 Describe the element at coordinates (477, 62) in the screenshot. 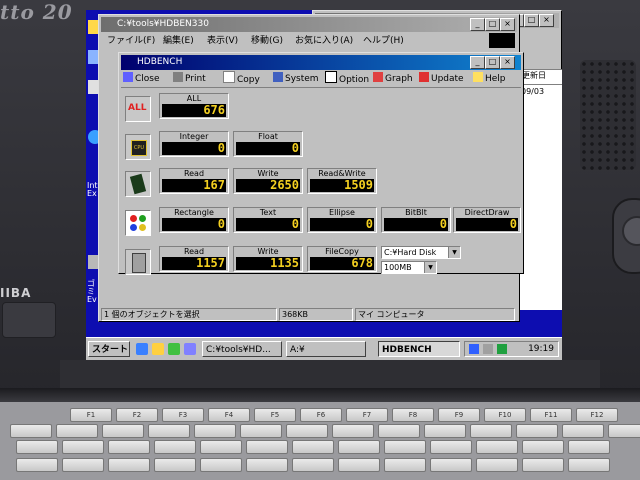

I see `hdbench-minimize-button: _` at that location.